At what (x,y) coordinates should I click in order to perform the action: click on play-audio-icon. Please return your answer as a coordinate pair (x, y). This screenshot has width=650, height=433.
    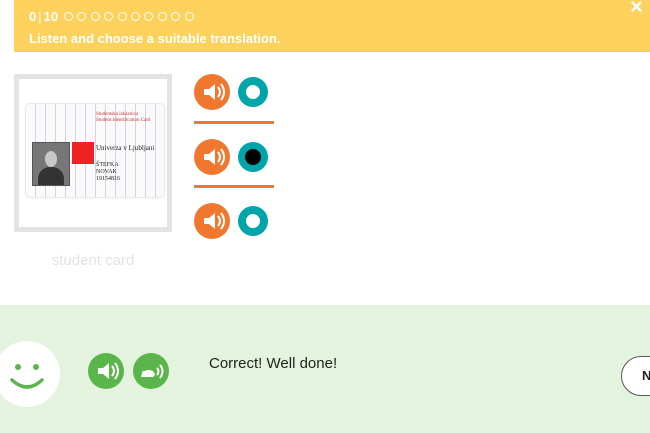
    Looking at the image, I should click on (106, 371).